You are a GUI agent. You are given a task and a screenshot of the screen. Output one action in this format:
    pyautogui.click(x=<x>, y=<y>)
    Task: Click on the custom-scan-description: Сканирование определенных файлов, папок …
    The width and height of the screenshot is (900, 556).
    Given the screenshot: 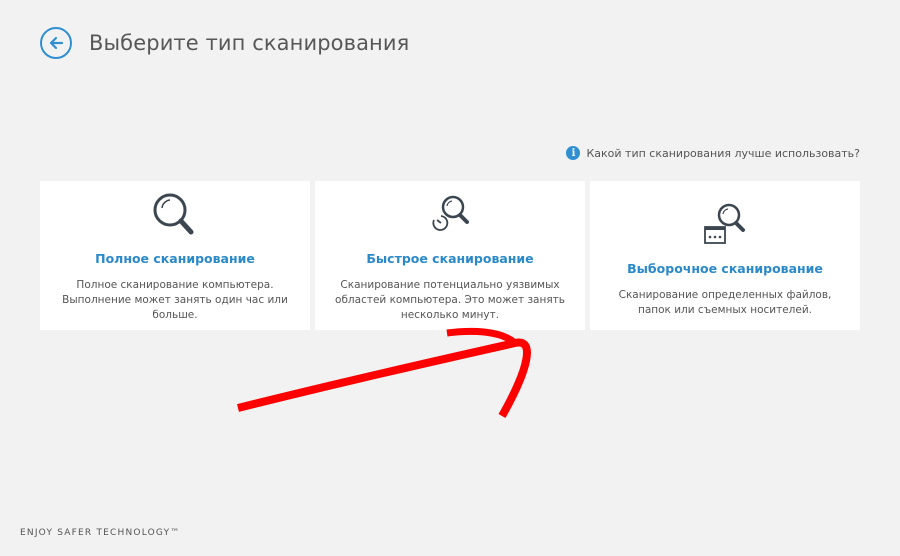 What is the action you would take?
    pyautogui.click(x=725, y=302)
    